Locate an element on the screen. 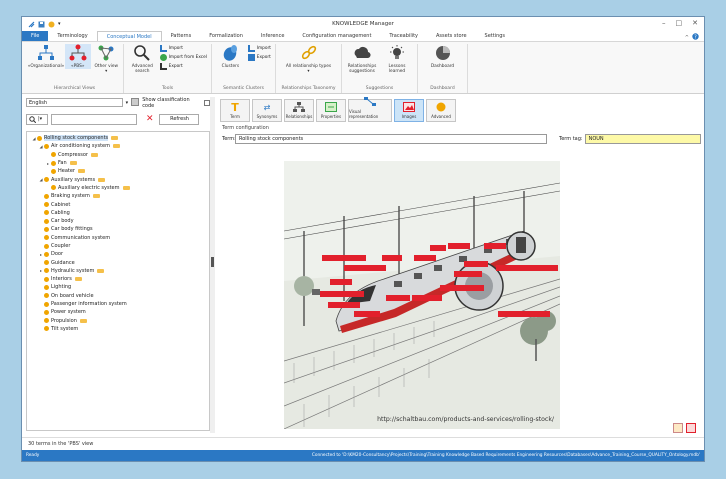 Image resolution: width=726 pixels, height=479 pixels. tab-patterns: Patterns is located at coordinates (181, 36).